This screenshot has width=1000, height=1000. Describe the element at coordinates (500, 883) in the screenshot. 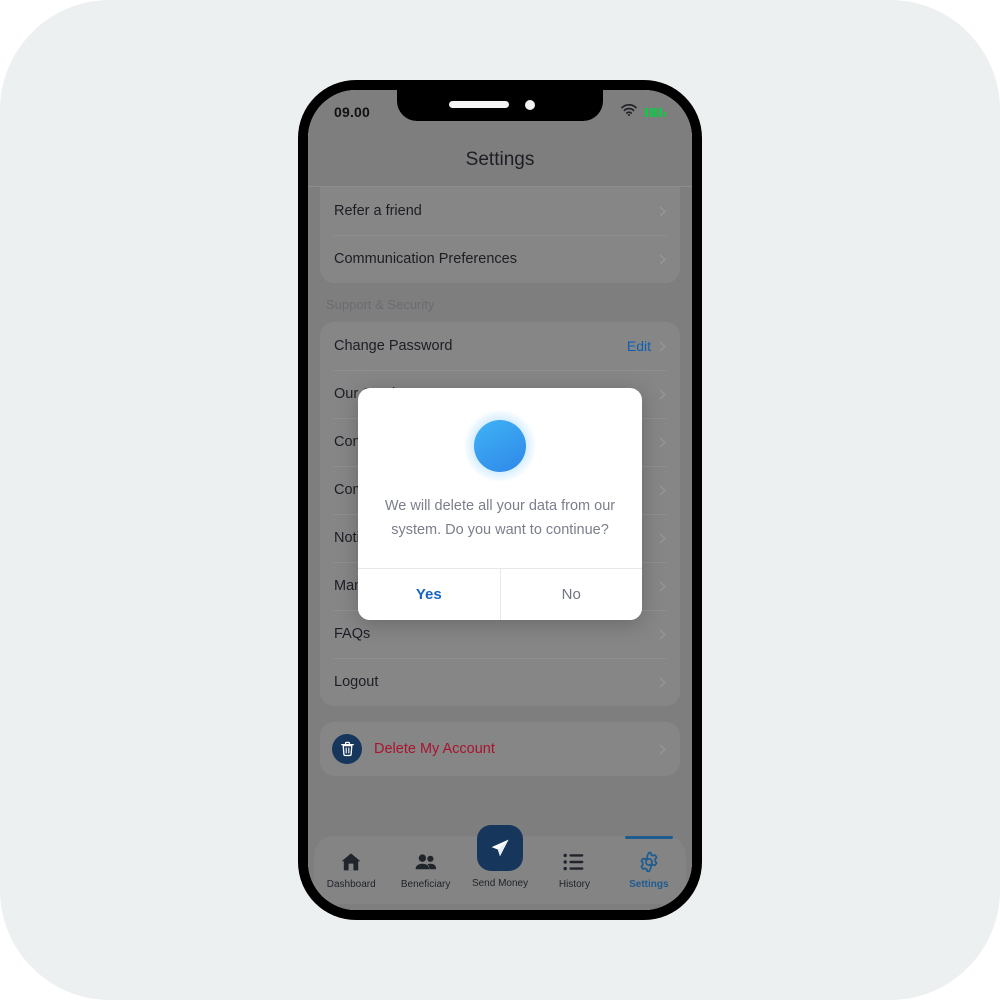

I see `tab-label: Send Money` at that location.